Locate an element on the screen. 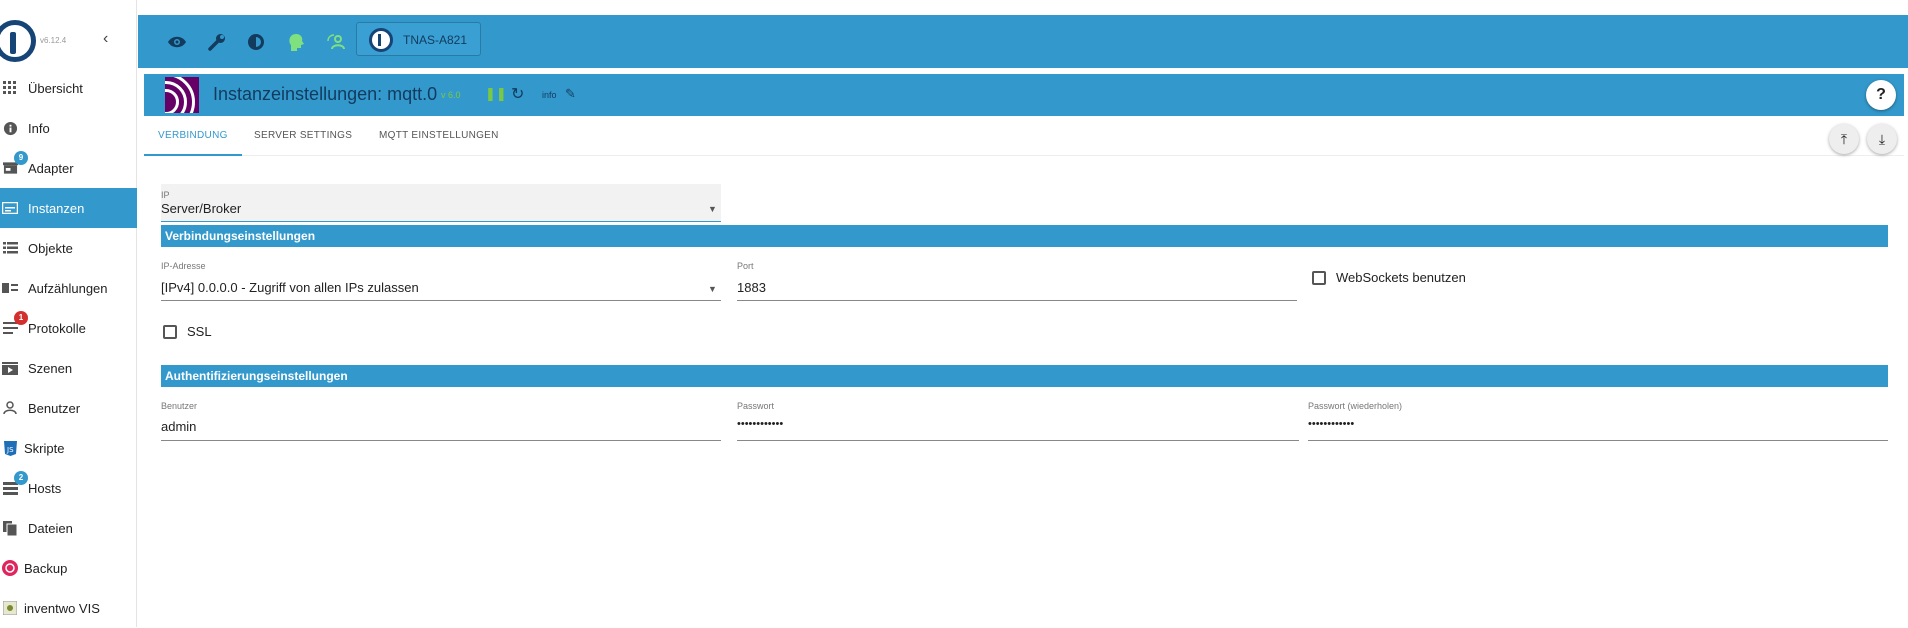 The width and height of the screenshot is (1908, 628). page-title: Instanzeinstellungen: mqtt.0 is located at coordinates (325, 94).